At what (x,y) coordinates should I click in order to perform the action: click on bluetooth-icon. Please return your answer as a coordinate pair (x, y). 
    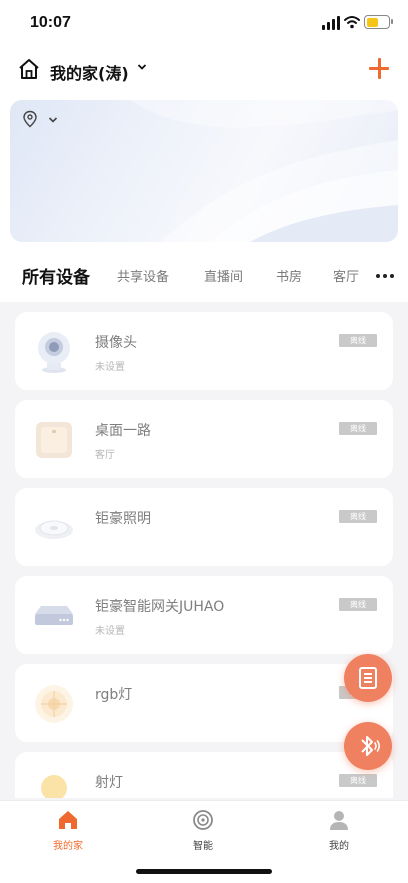
    Looking at the image, I should click on (371, 746).